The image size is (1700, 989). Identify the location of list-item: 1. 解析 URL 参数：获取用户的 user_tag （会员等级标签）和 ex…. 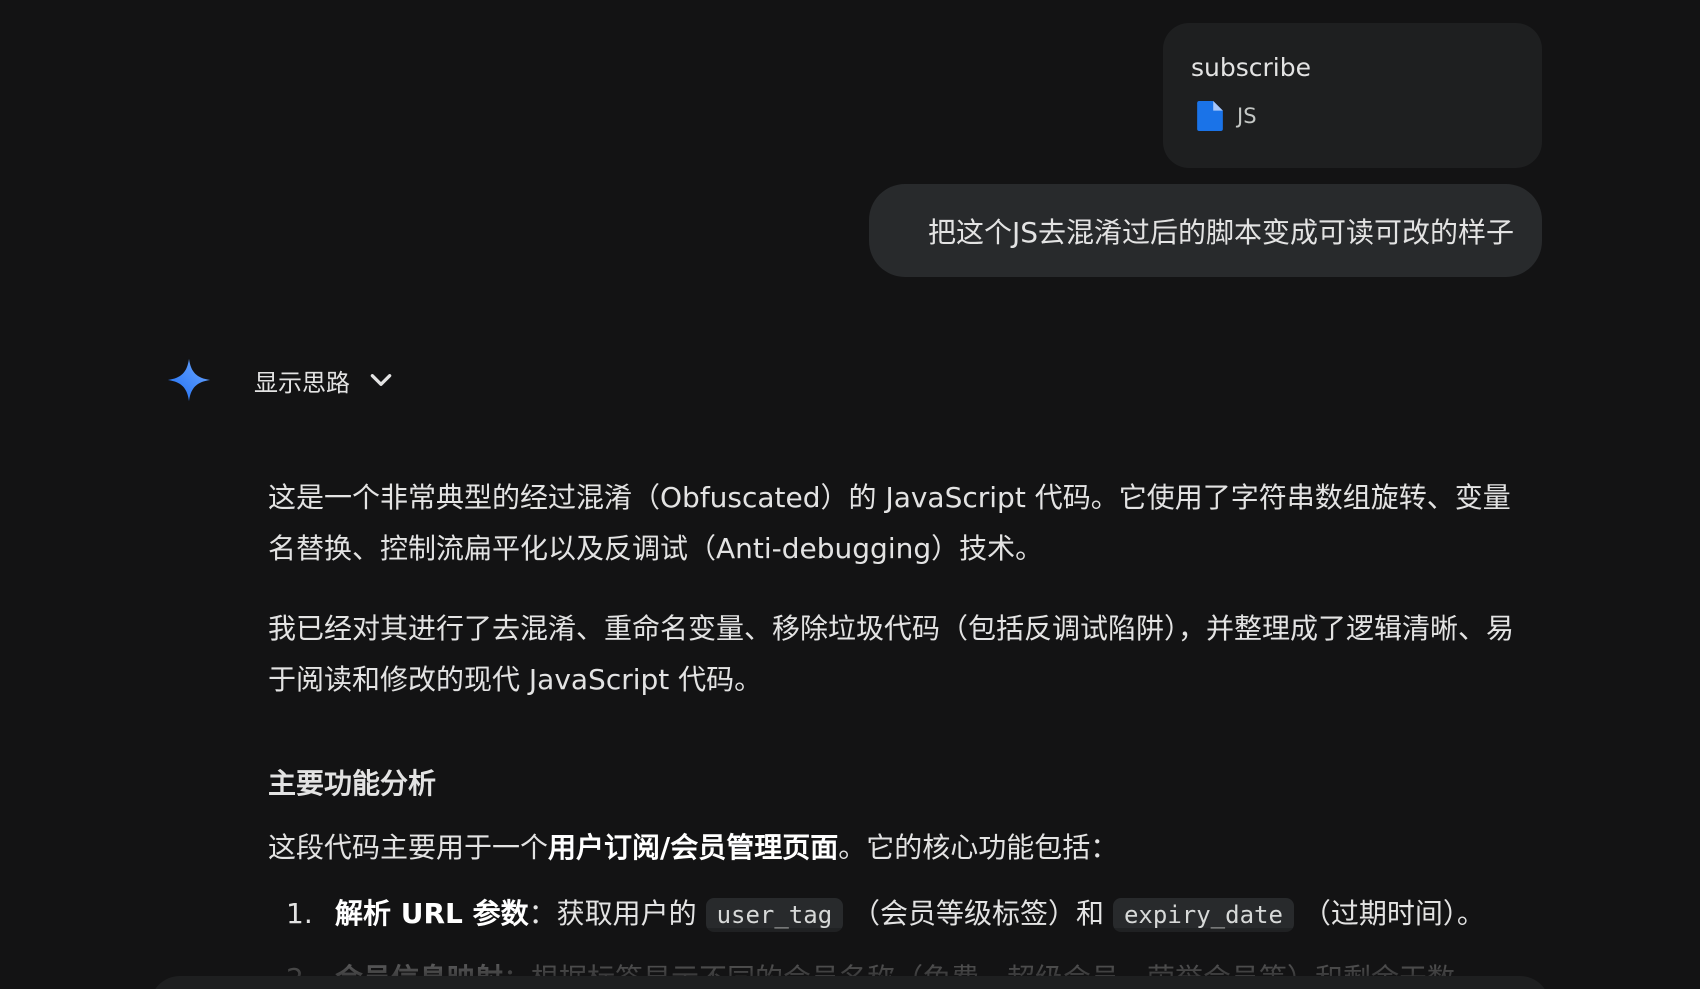
(898, 914).